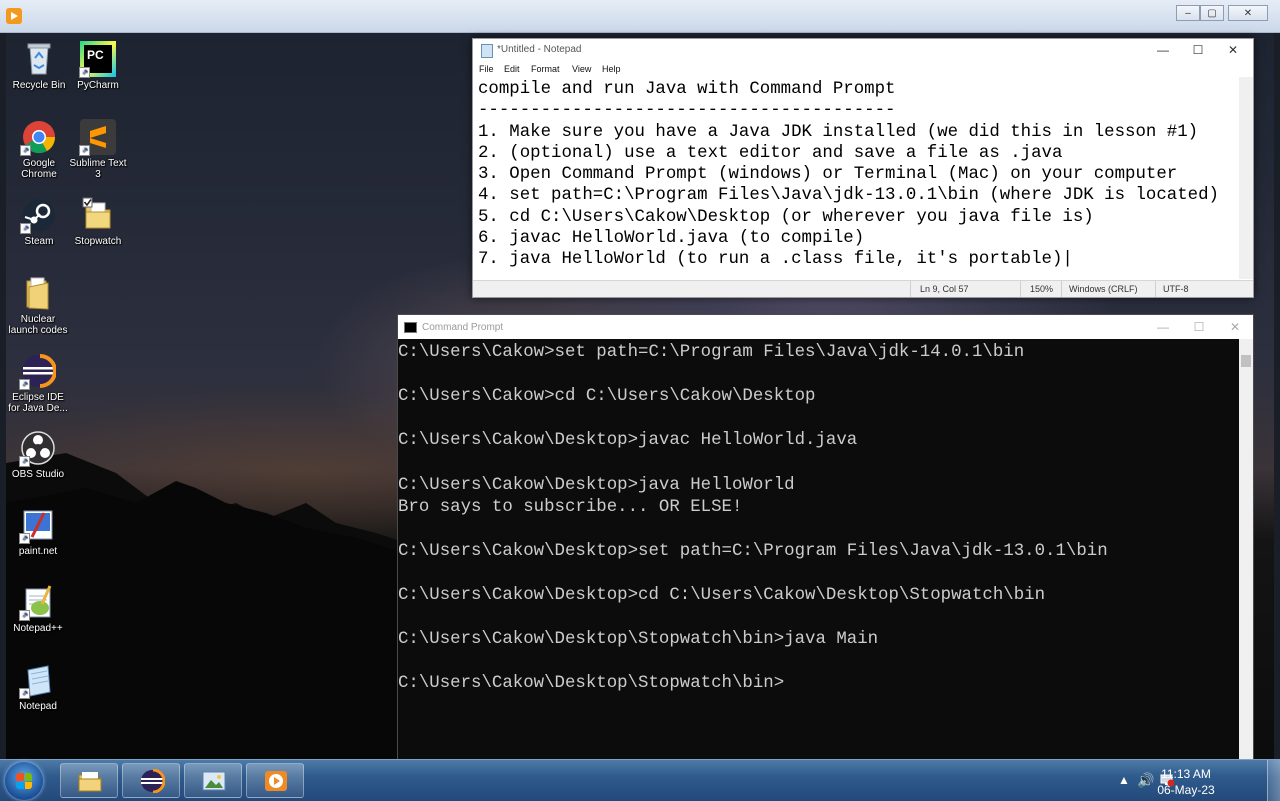  I want to click on taskbar-eclipse-button, so click(151, 780).